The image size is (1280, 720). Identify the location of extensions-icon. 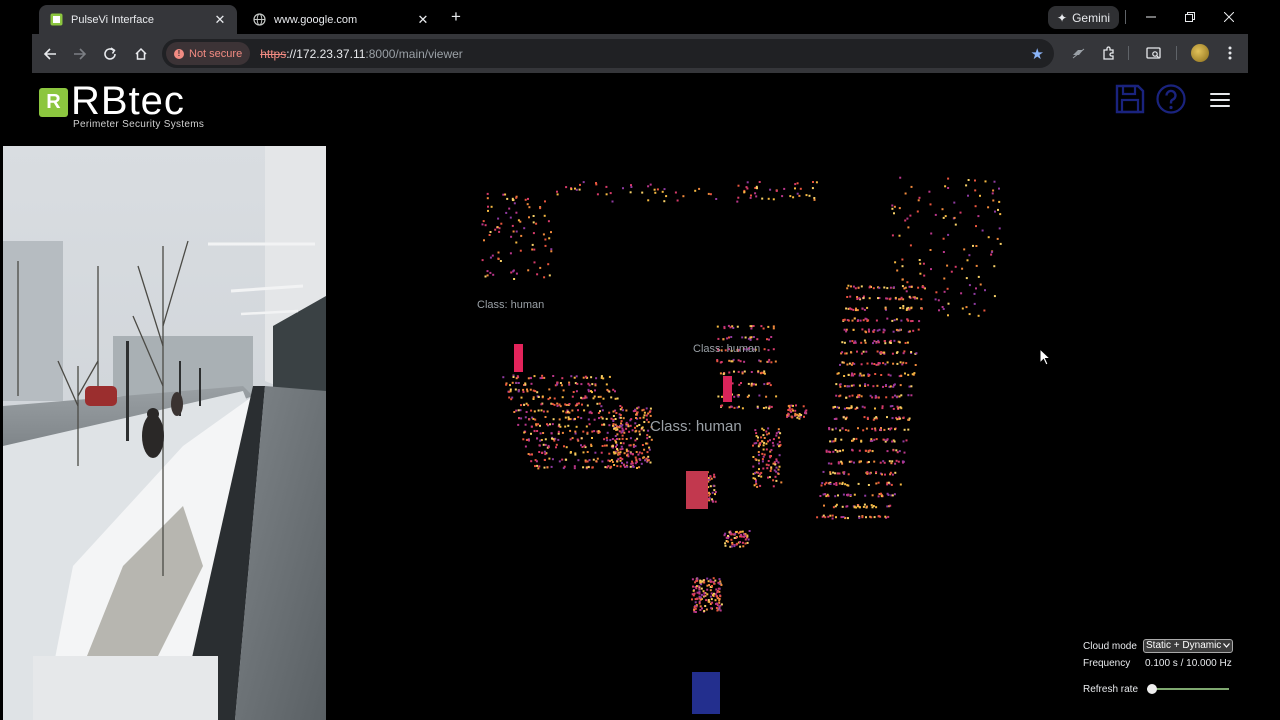
(1108, 53).